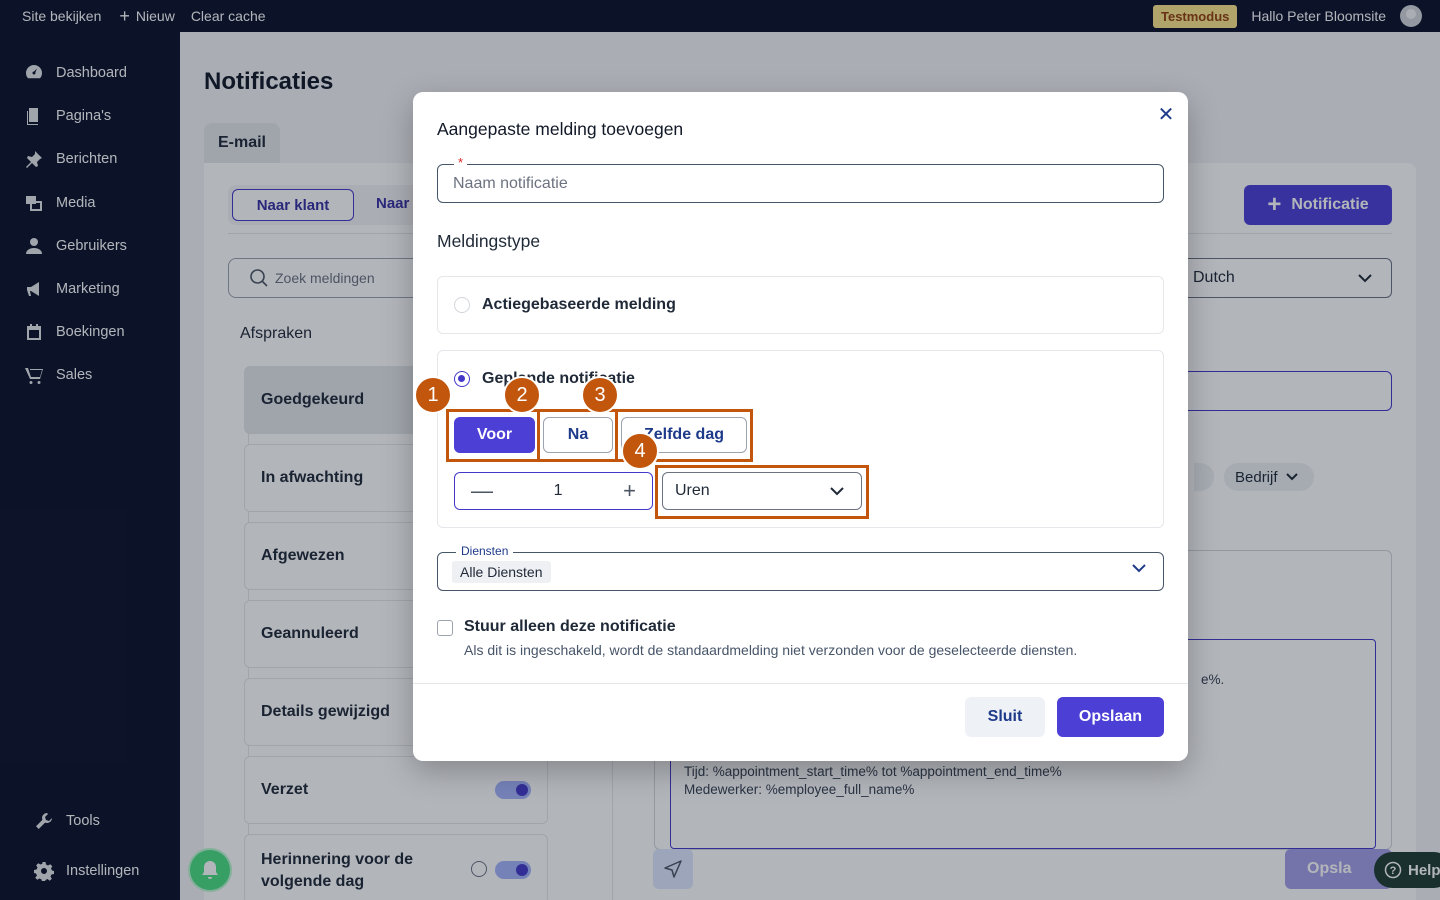 The height and width of the screenshot is (900, 1440). I want to click on close-icon: ✕, so click(1166, 115).